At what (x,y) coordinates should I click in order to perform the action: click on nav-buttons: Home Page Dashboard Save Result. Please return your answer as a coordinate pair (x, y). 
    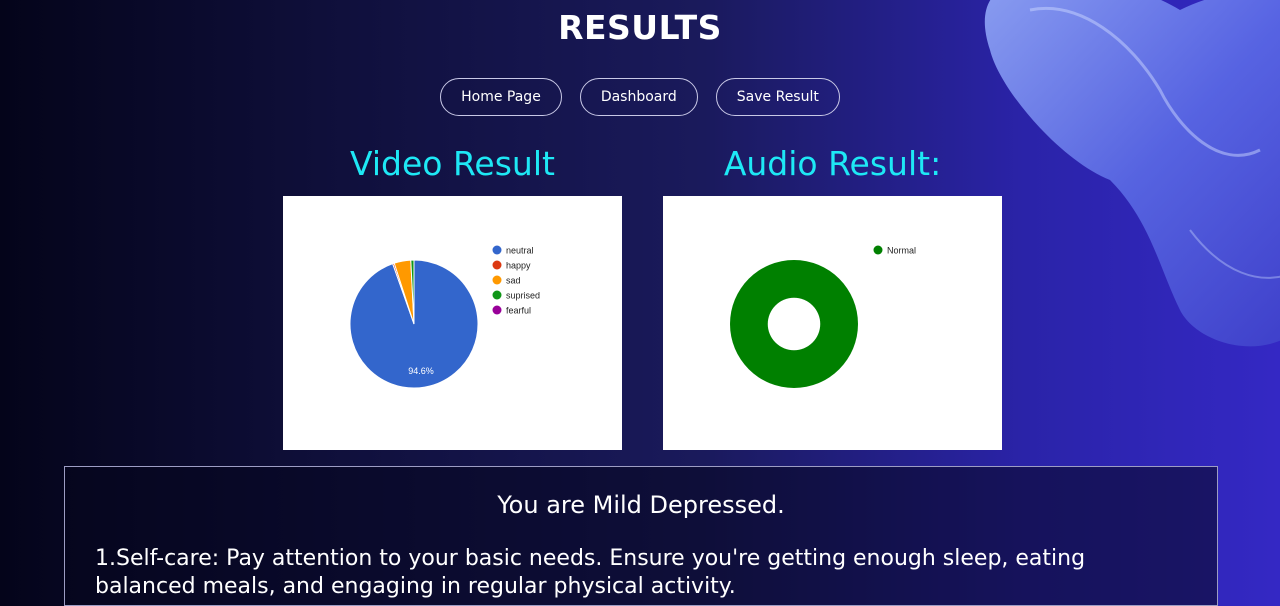
    Looking at the image, I should click on (640, 97).